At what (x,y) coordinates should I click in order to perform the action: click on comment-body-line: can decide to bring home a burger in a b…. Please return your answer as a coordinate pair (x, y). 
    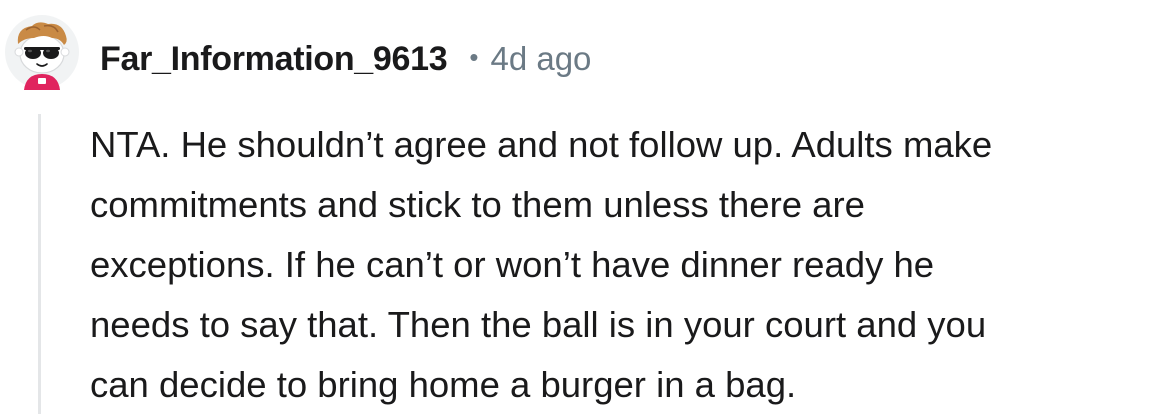
    Looking at the image, I should click on (443, 384).